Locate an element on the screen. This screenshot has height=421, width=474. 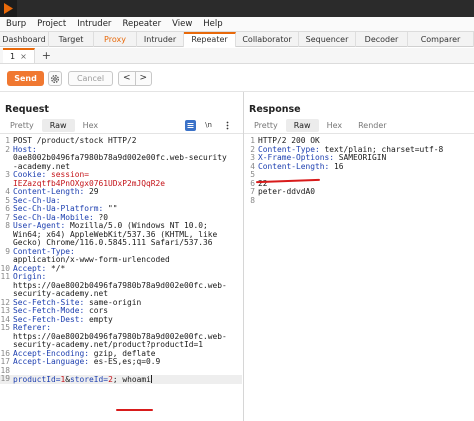
code-line: 4 Content-Length: 16 is located at coordinates (359, 166).